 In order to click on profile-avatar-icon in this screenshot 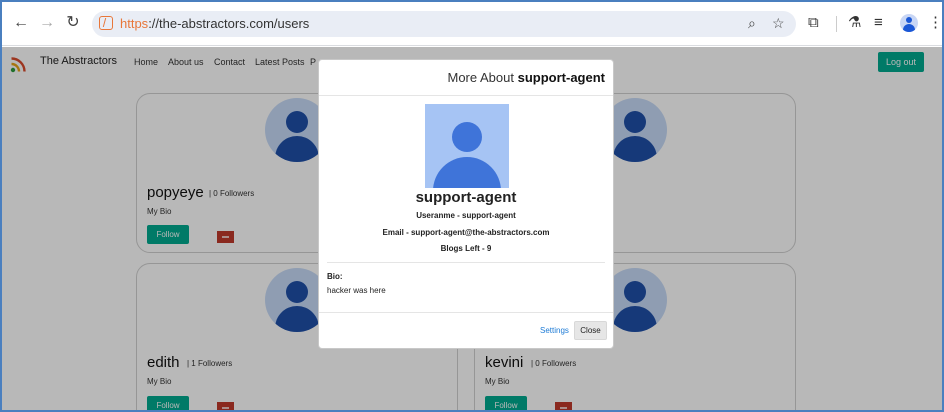, I will do `click(909, 23)`.